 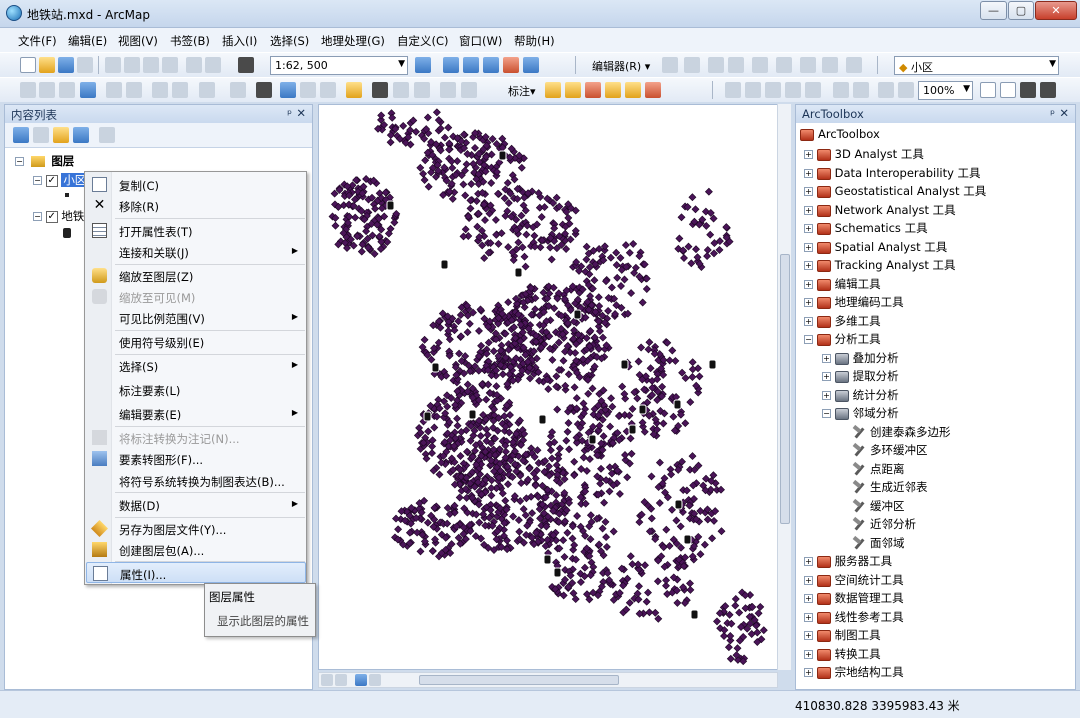 I want to click on editor-menu: 编辑器(R) ▾, so click(x=621, y=66).